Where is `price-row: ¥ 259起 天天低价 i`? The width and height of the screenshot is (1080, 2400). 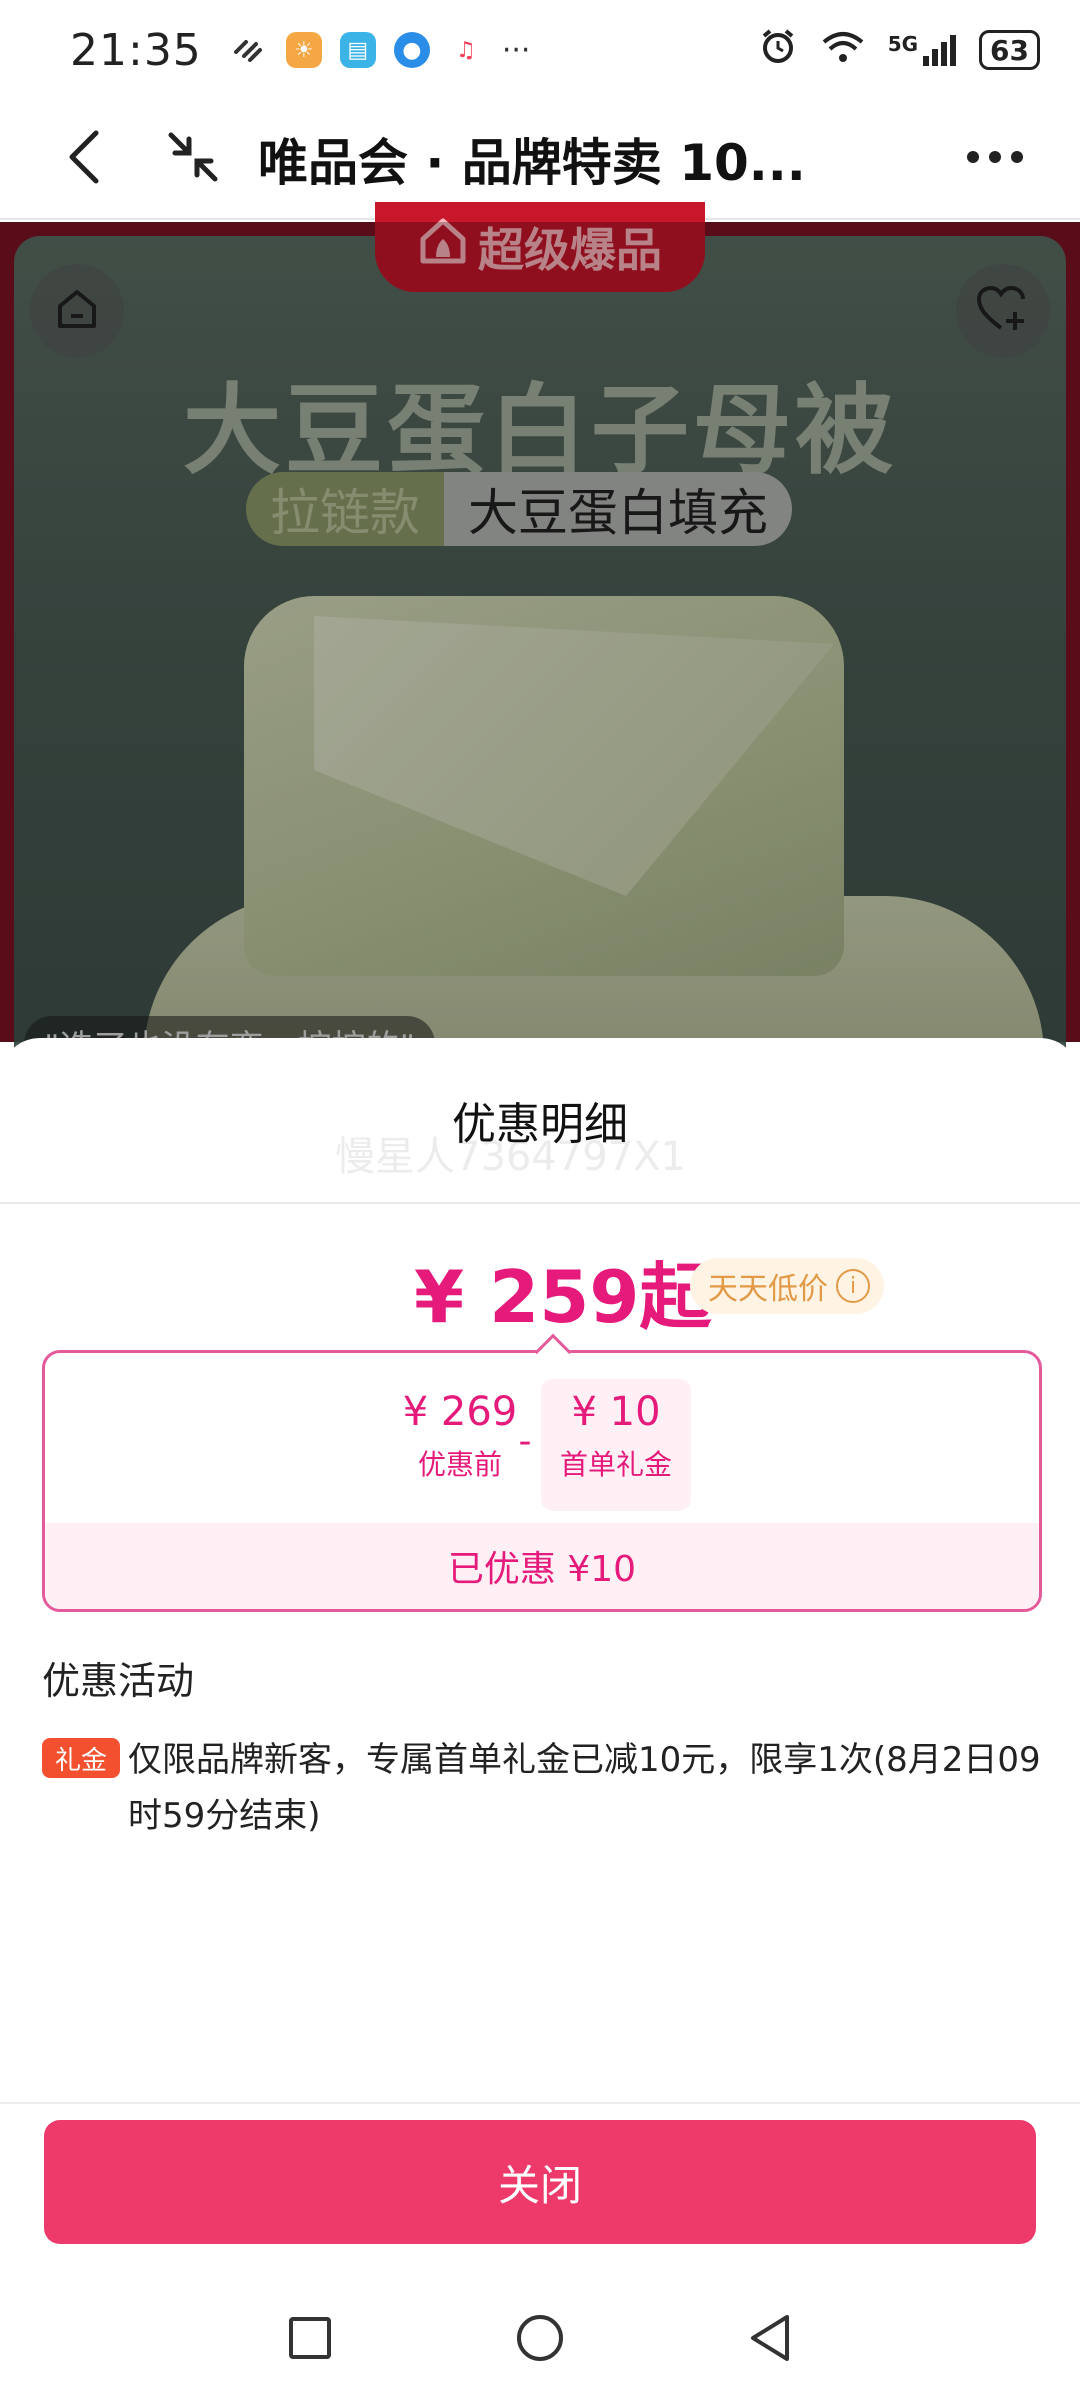 price-row: ¥ 259起 天天低价 i is located at coordinates (540, 1288).